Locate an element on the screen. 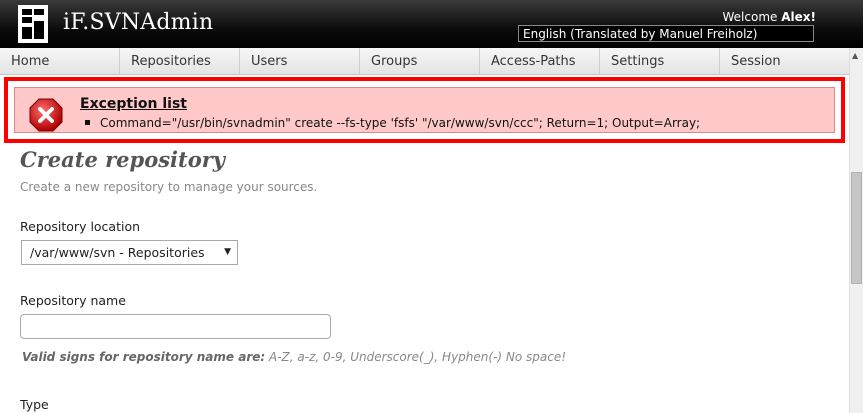 The height and width of the screenshot is (413, 863). language-select: English (Translated by Manuel Freiholz) is located at coordinates (666, 33).